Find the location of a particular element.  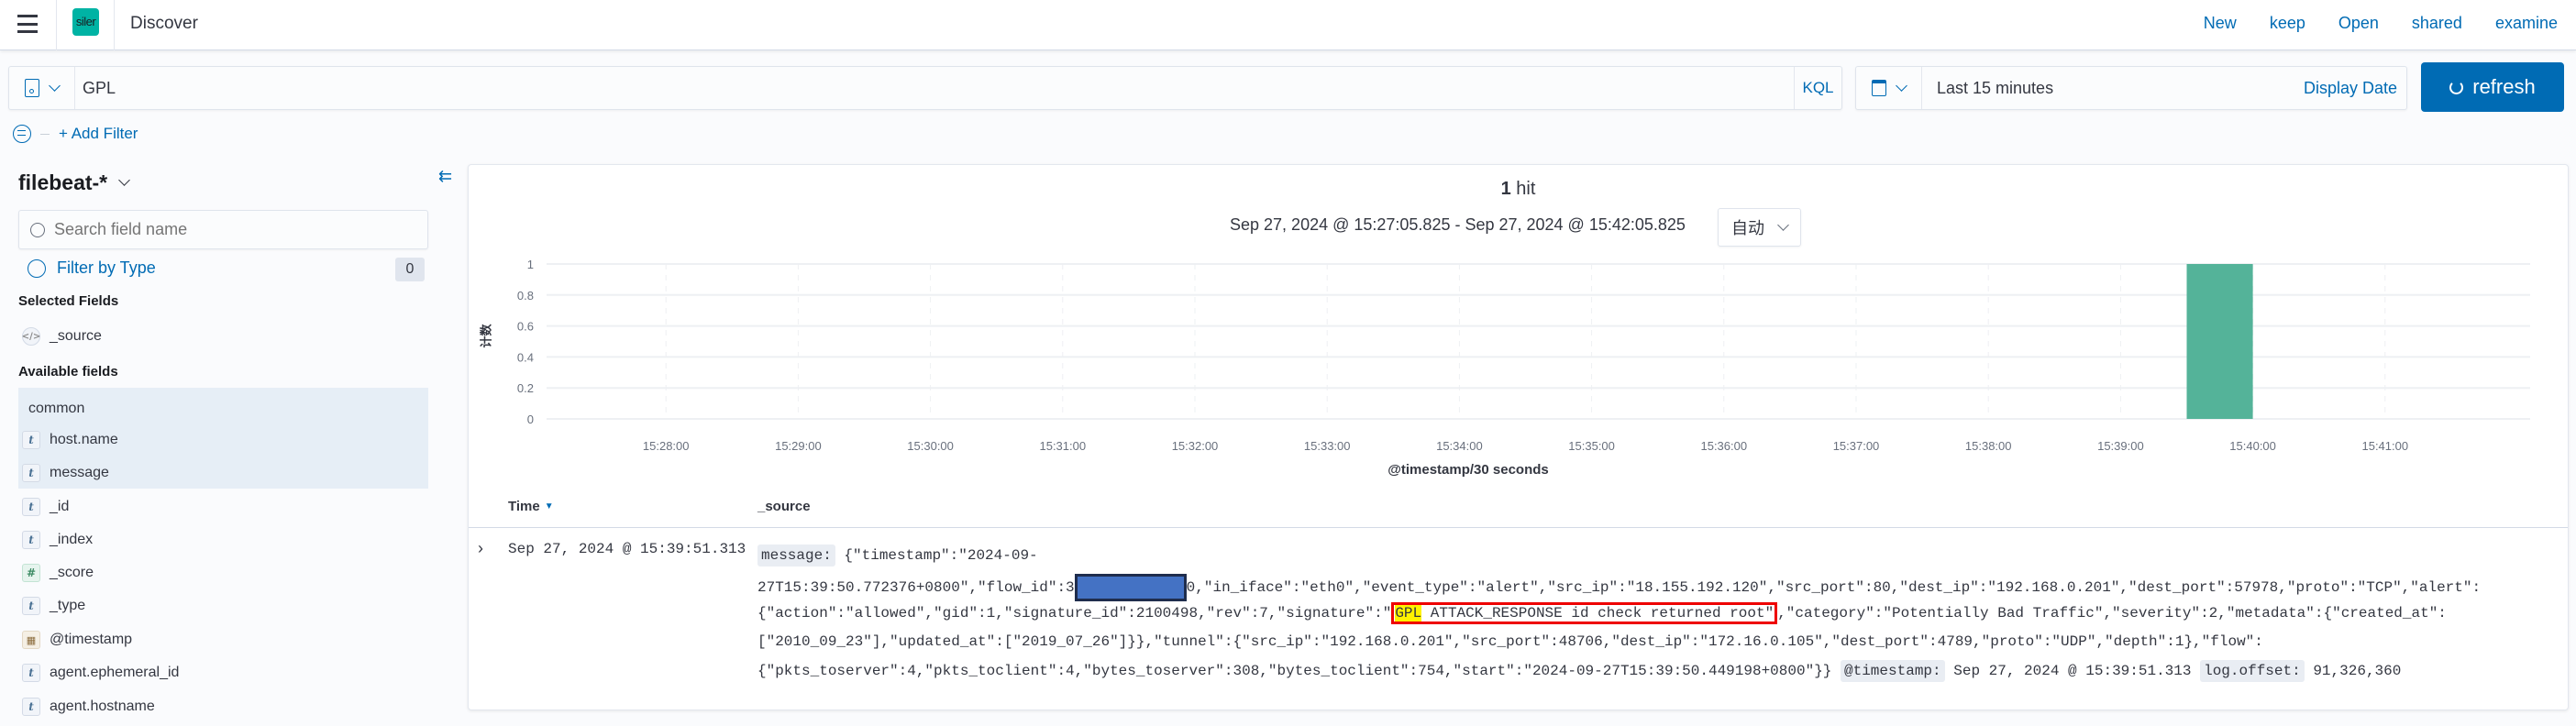

expand-row-icon: › is located at coordinates (480, 548).